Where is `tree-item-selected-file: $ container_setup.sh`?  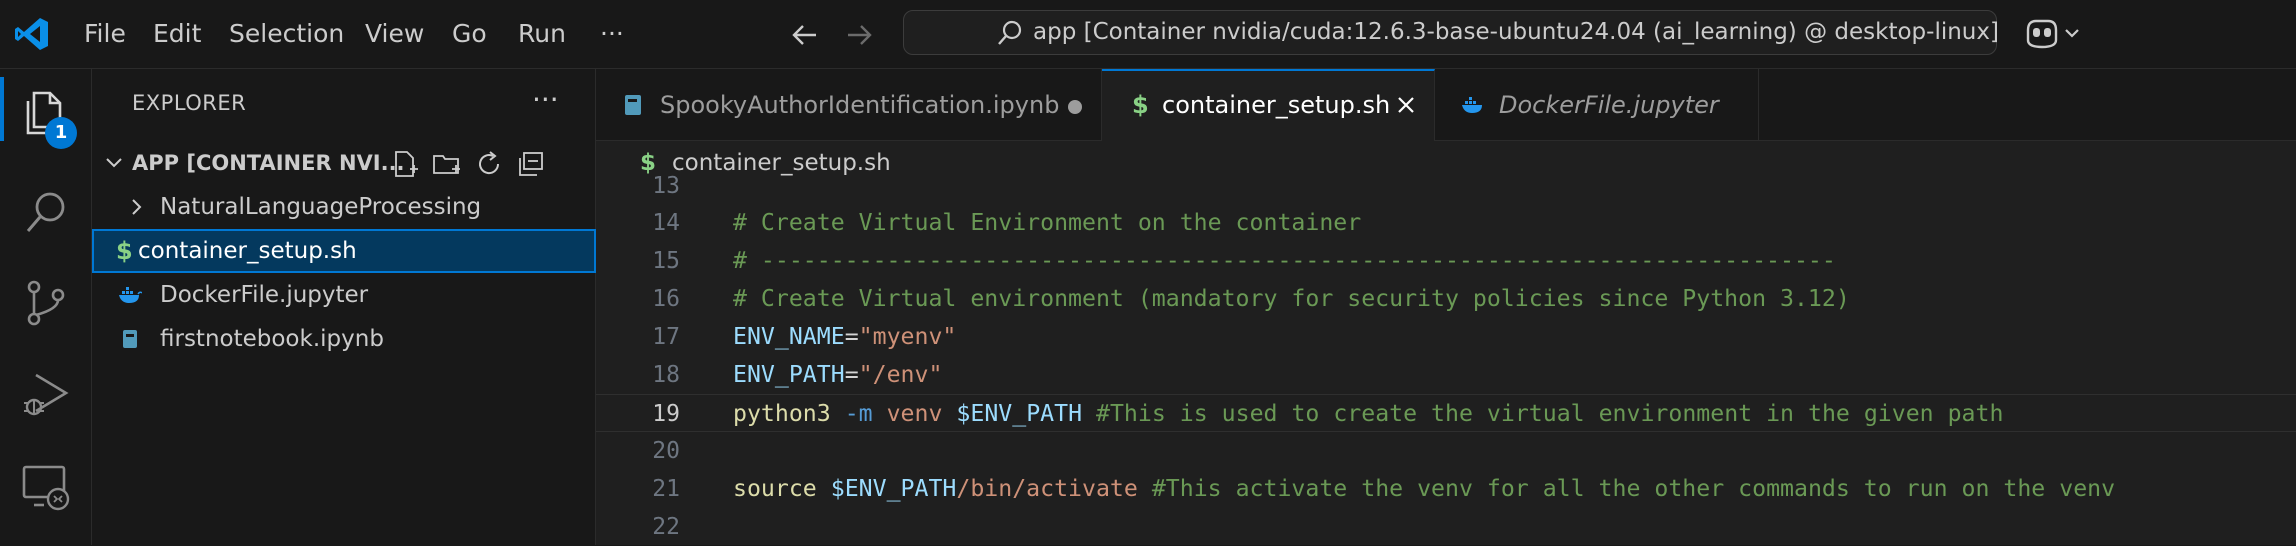 tree-item-selected-file: $ container_setup.sh is located at coordinates (344, 251).